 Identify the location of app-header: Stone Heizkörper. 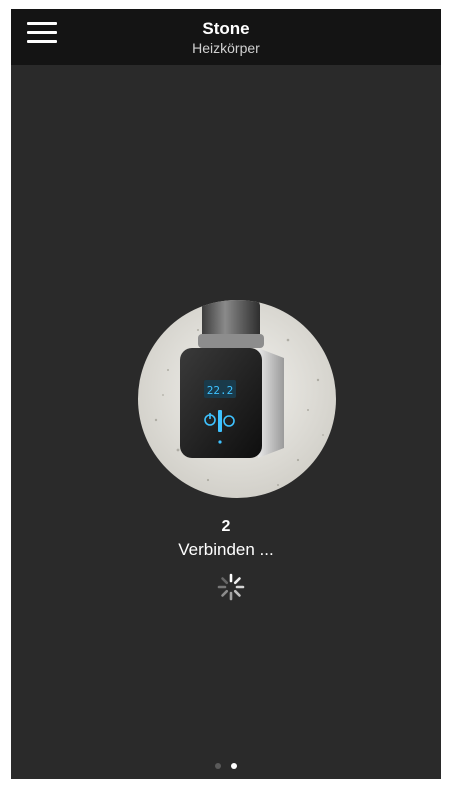
(226, 37).